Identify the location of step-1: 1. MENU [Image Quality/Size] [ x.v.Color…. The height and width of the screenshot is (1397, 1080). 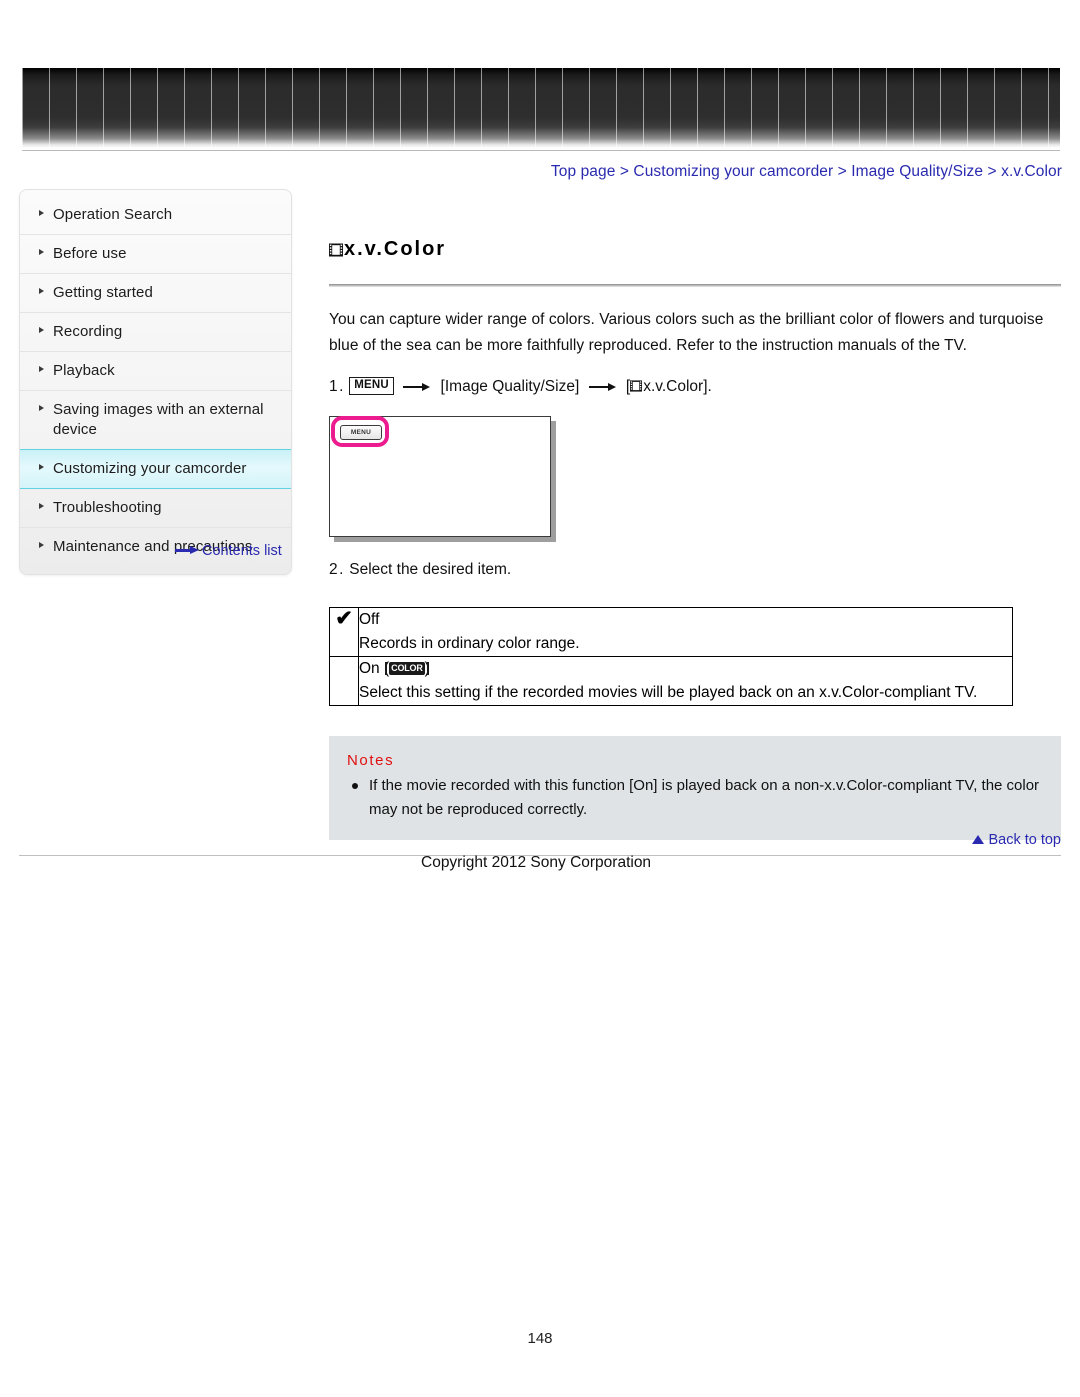
(695, 387).